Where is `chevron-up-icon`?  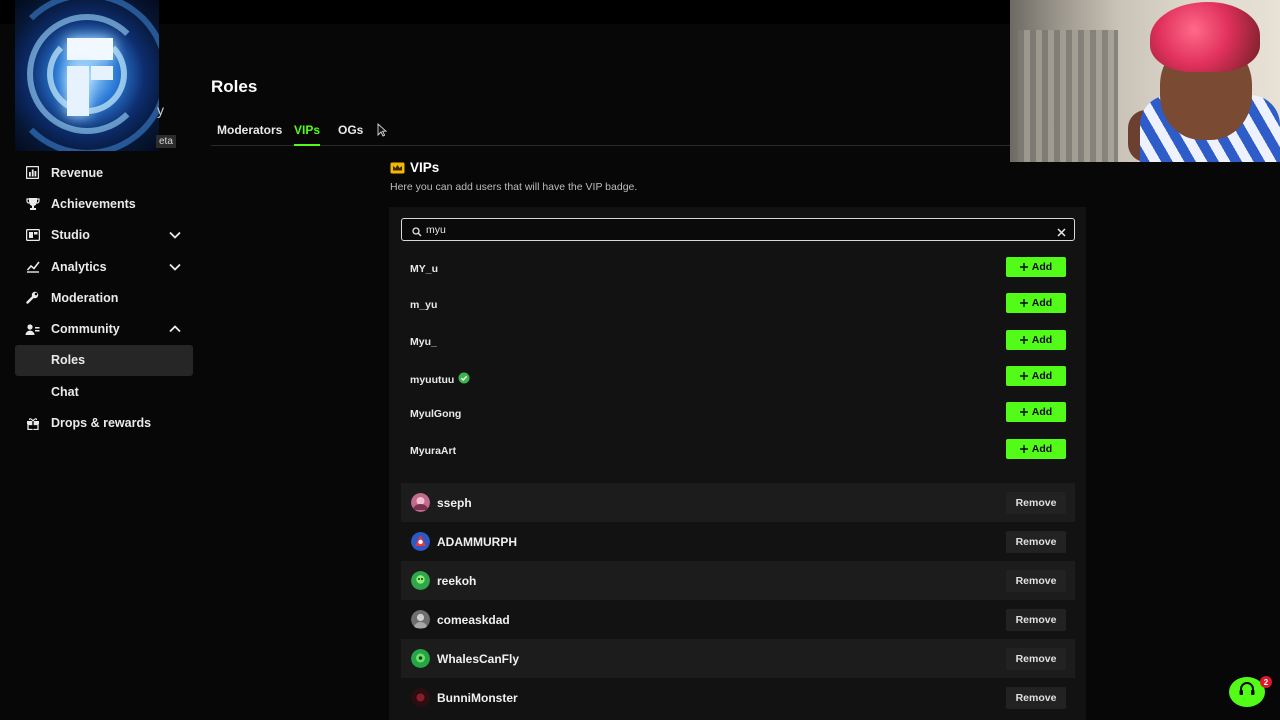
chevron-up-icon is located at coordinates (175, 329).